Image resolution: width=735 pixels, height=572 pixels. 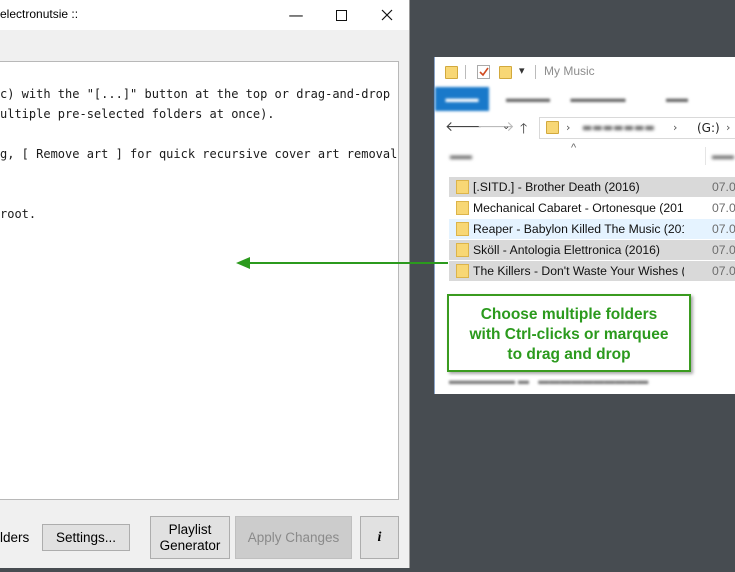 What do you see at coordinates (342, 263) in the screenshot?
I see `drag-direction-arrow` at bounding box center [342, 263].